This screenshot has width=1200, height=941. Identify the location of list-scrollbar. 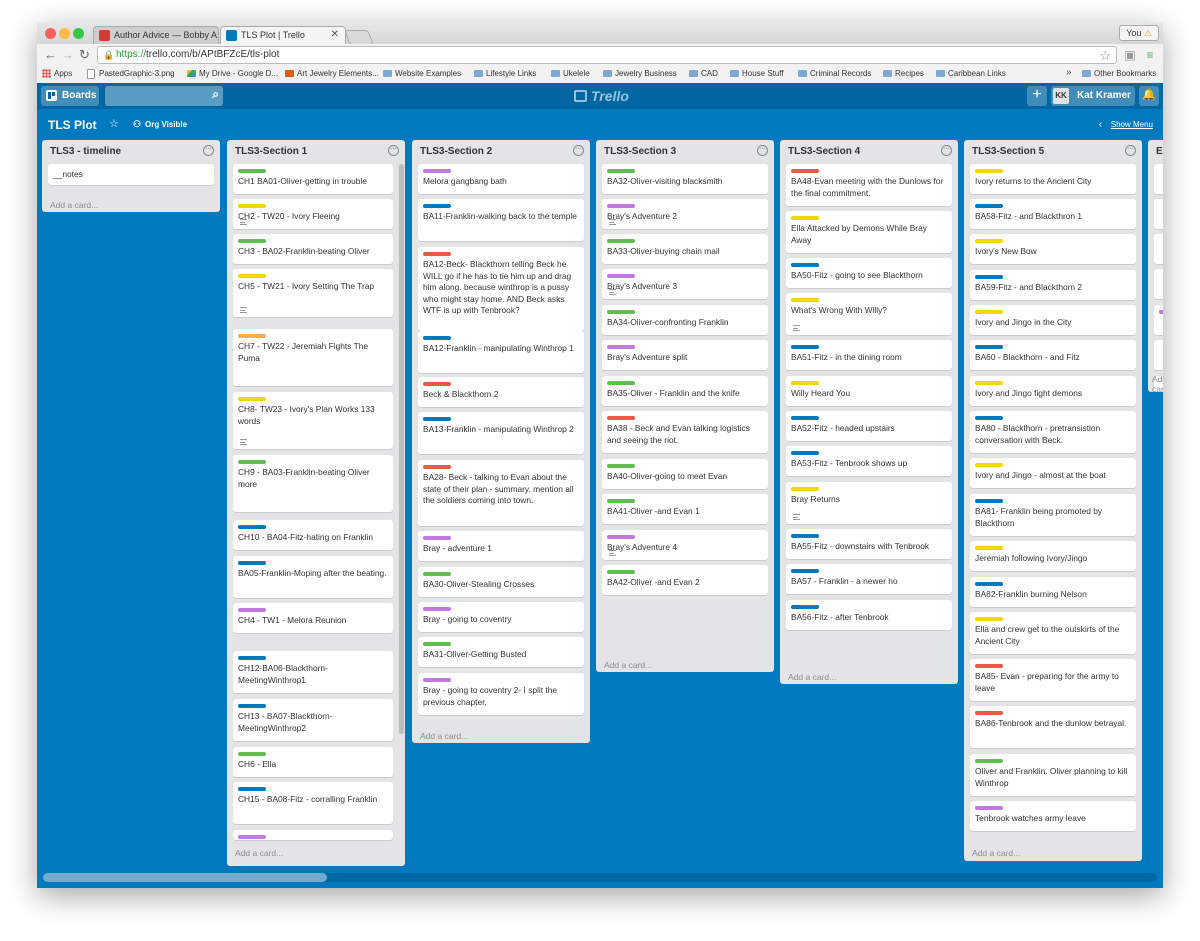
(401, 449).